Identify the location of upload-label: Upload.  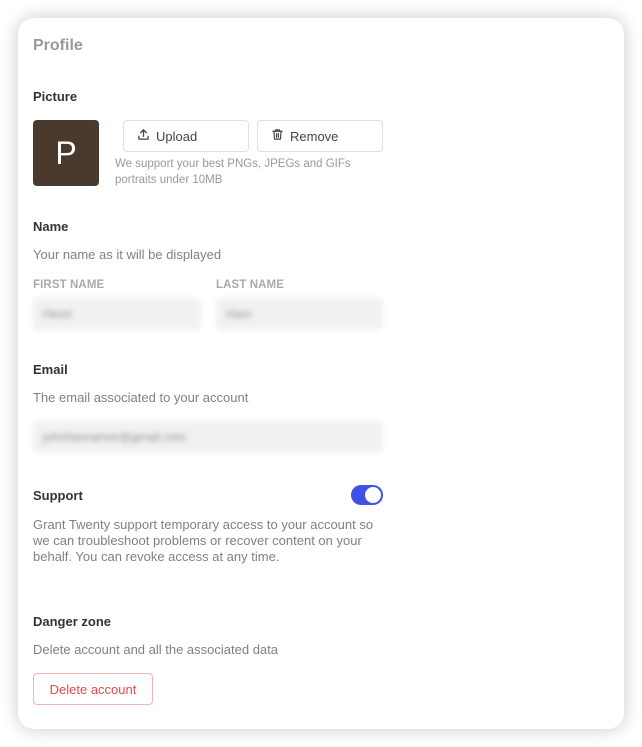
(177, 136).